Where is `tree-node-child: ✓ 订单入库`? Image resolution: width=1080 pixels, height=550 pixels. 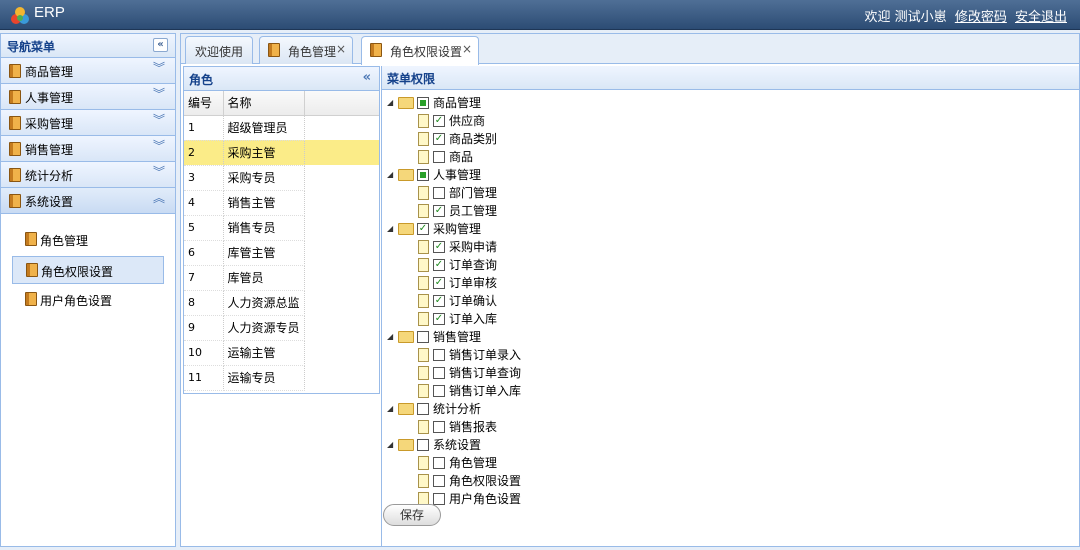 tree-node-child: ✓ 订单入库 is located at coordinates (732, 319).